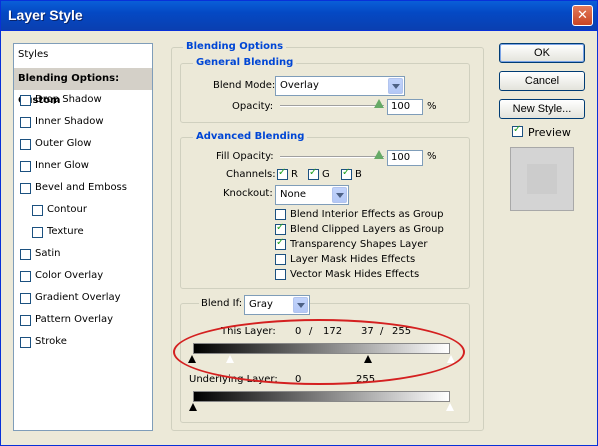 This screenshot has width=598, height=446. What do you see at coordinates (81, 187) in the screenshot?
I see `style-item-label: Bevel and Emboss` at bounding box center [81, 187].